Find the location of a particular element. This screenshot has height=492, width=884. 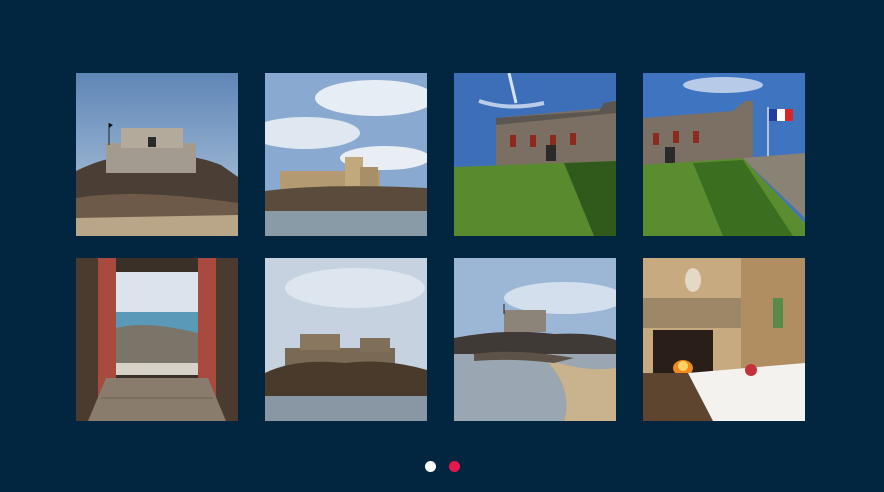

pagination-dots is located at coordinates (442, 466).